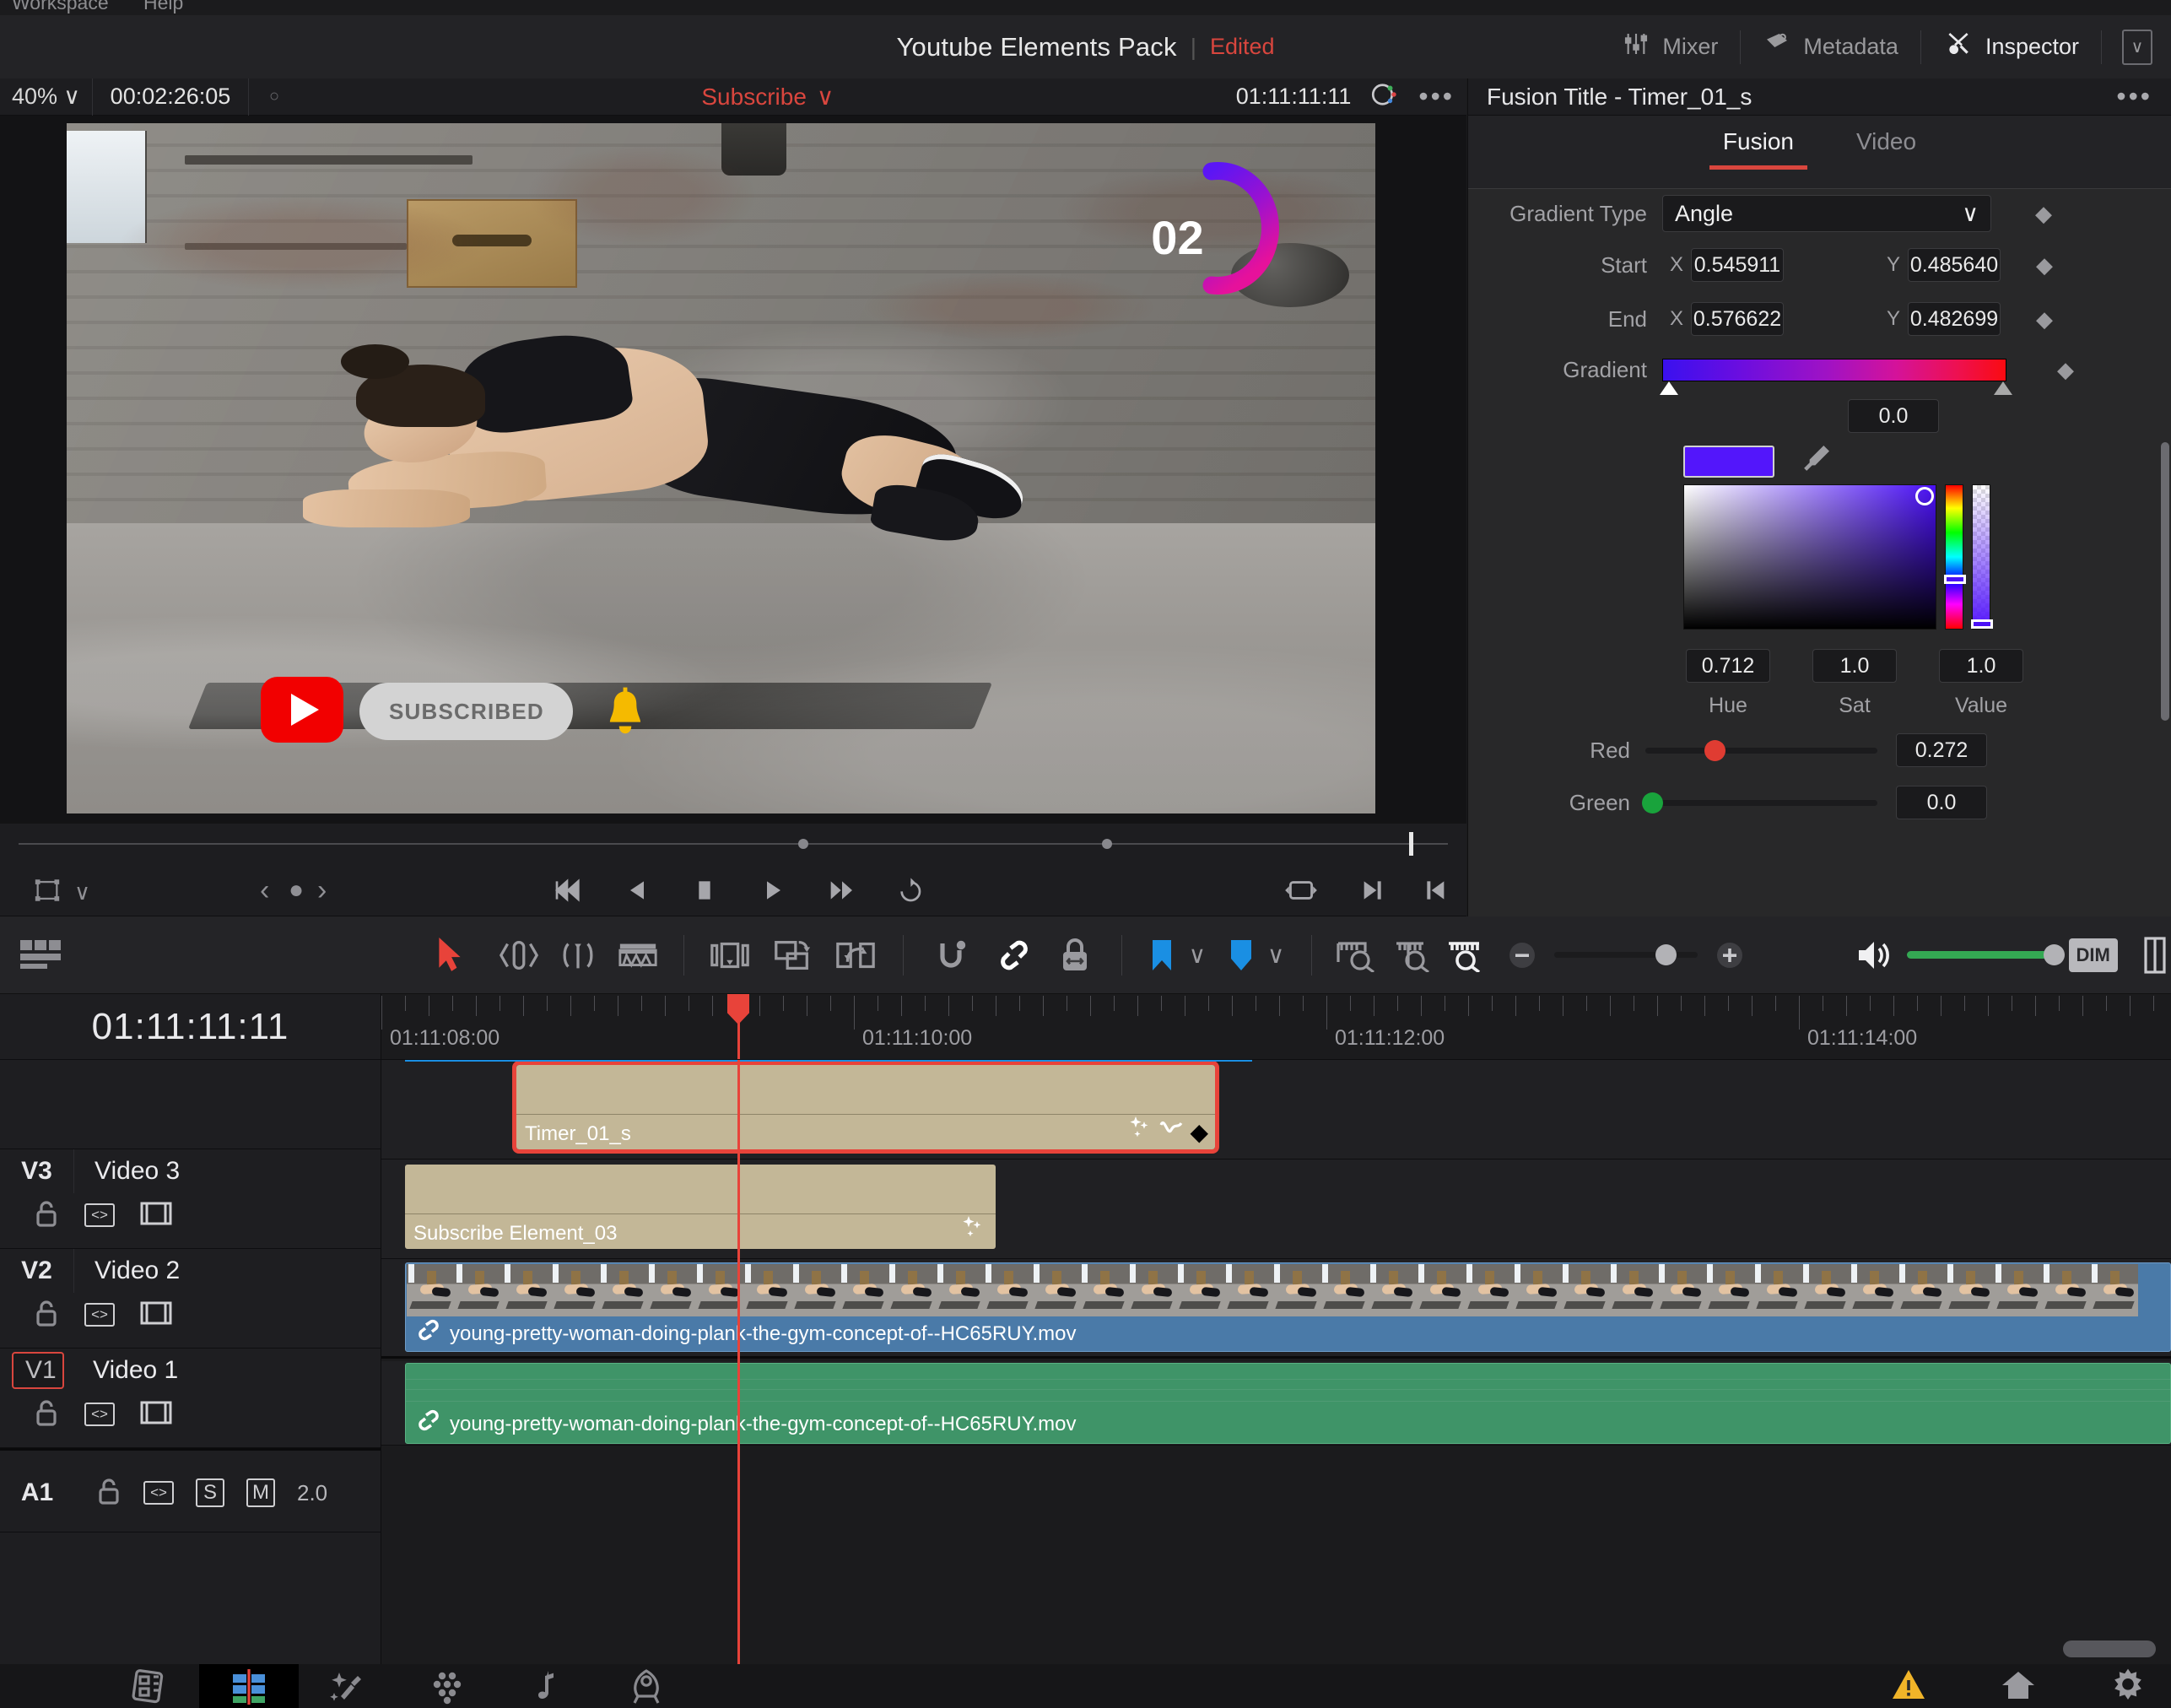  I want to click on viewer-timecode-right: 01:11:11:11, so click(1294, 97).